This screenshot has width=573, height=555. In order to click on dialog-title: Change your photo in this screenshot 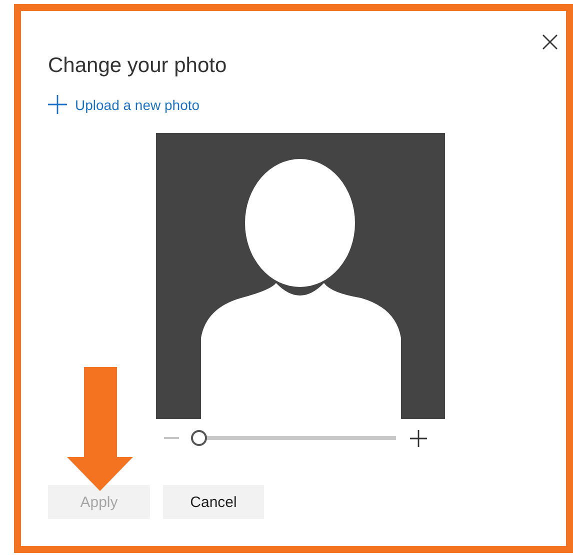, I will do `click(138, 66)`.